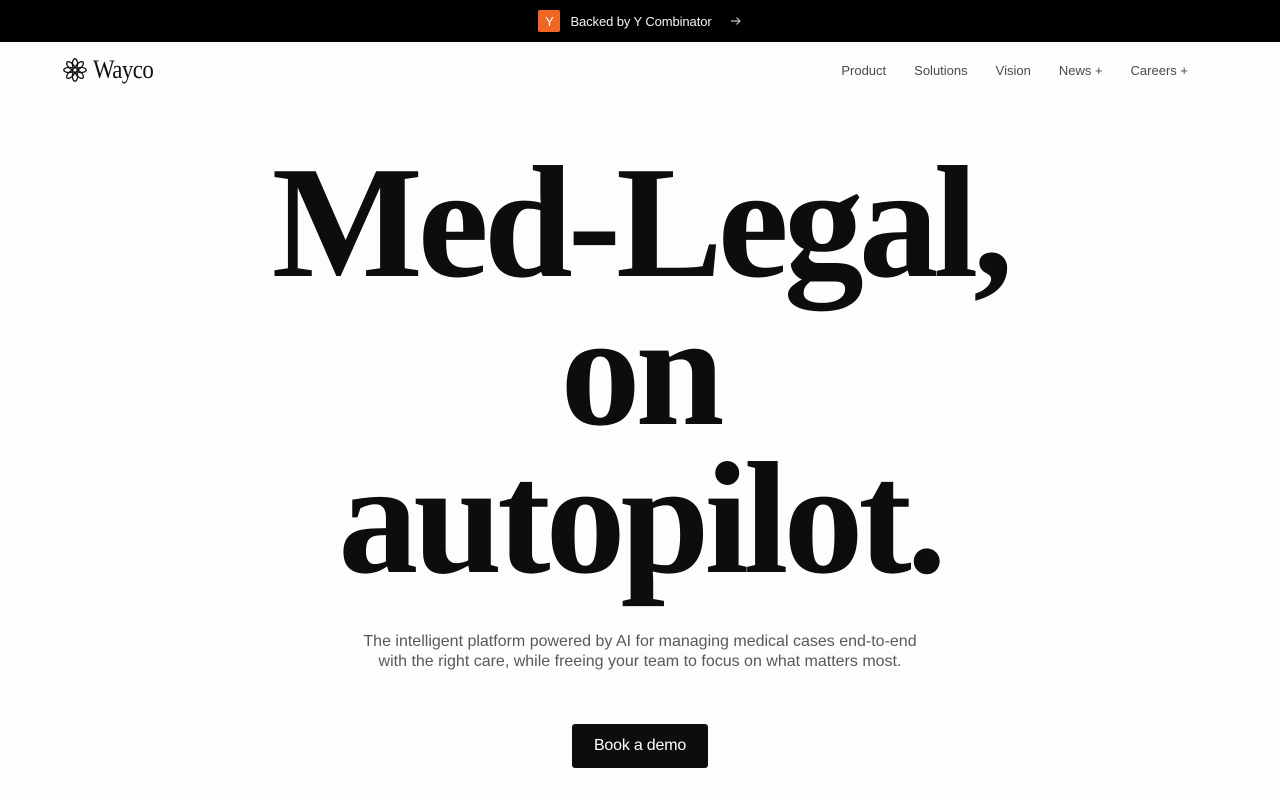  I want to click on nav-vision: Vision, so click(1013, 70).